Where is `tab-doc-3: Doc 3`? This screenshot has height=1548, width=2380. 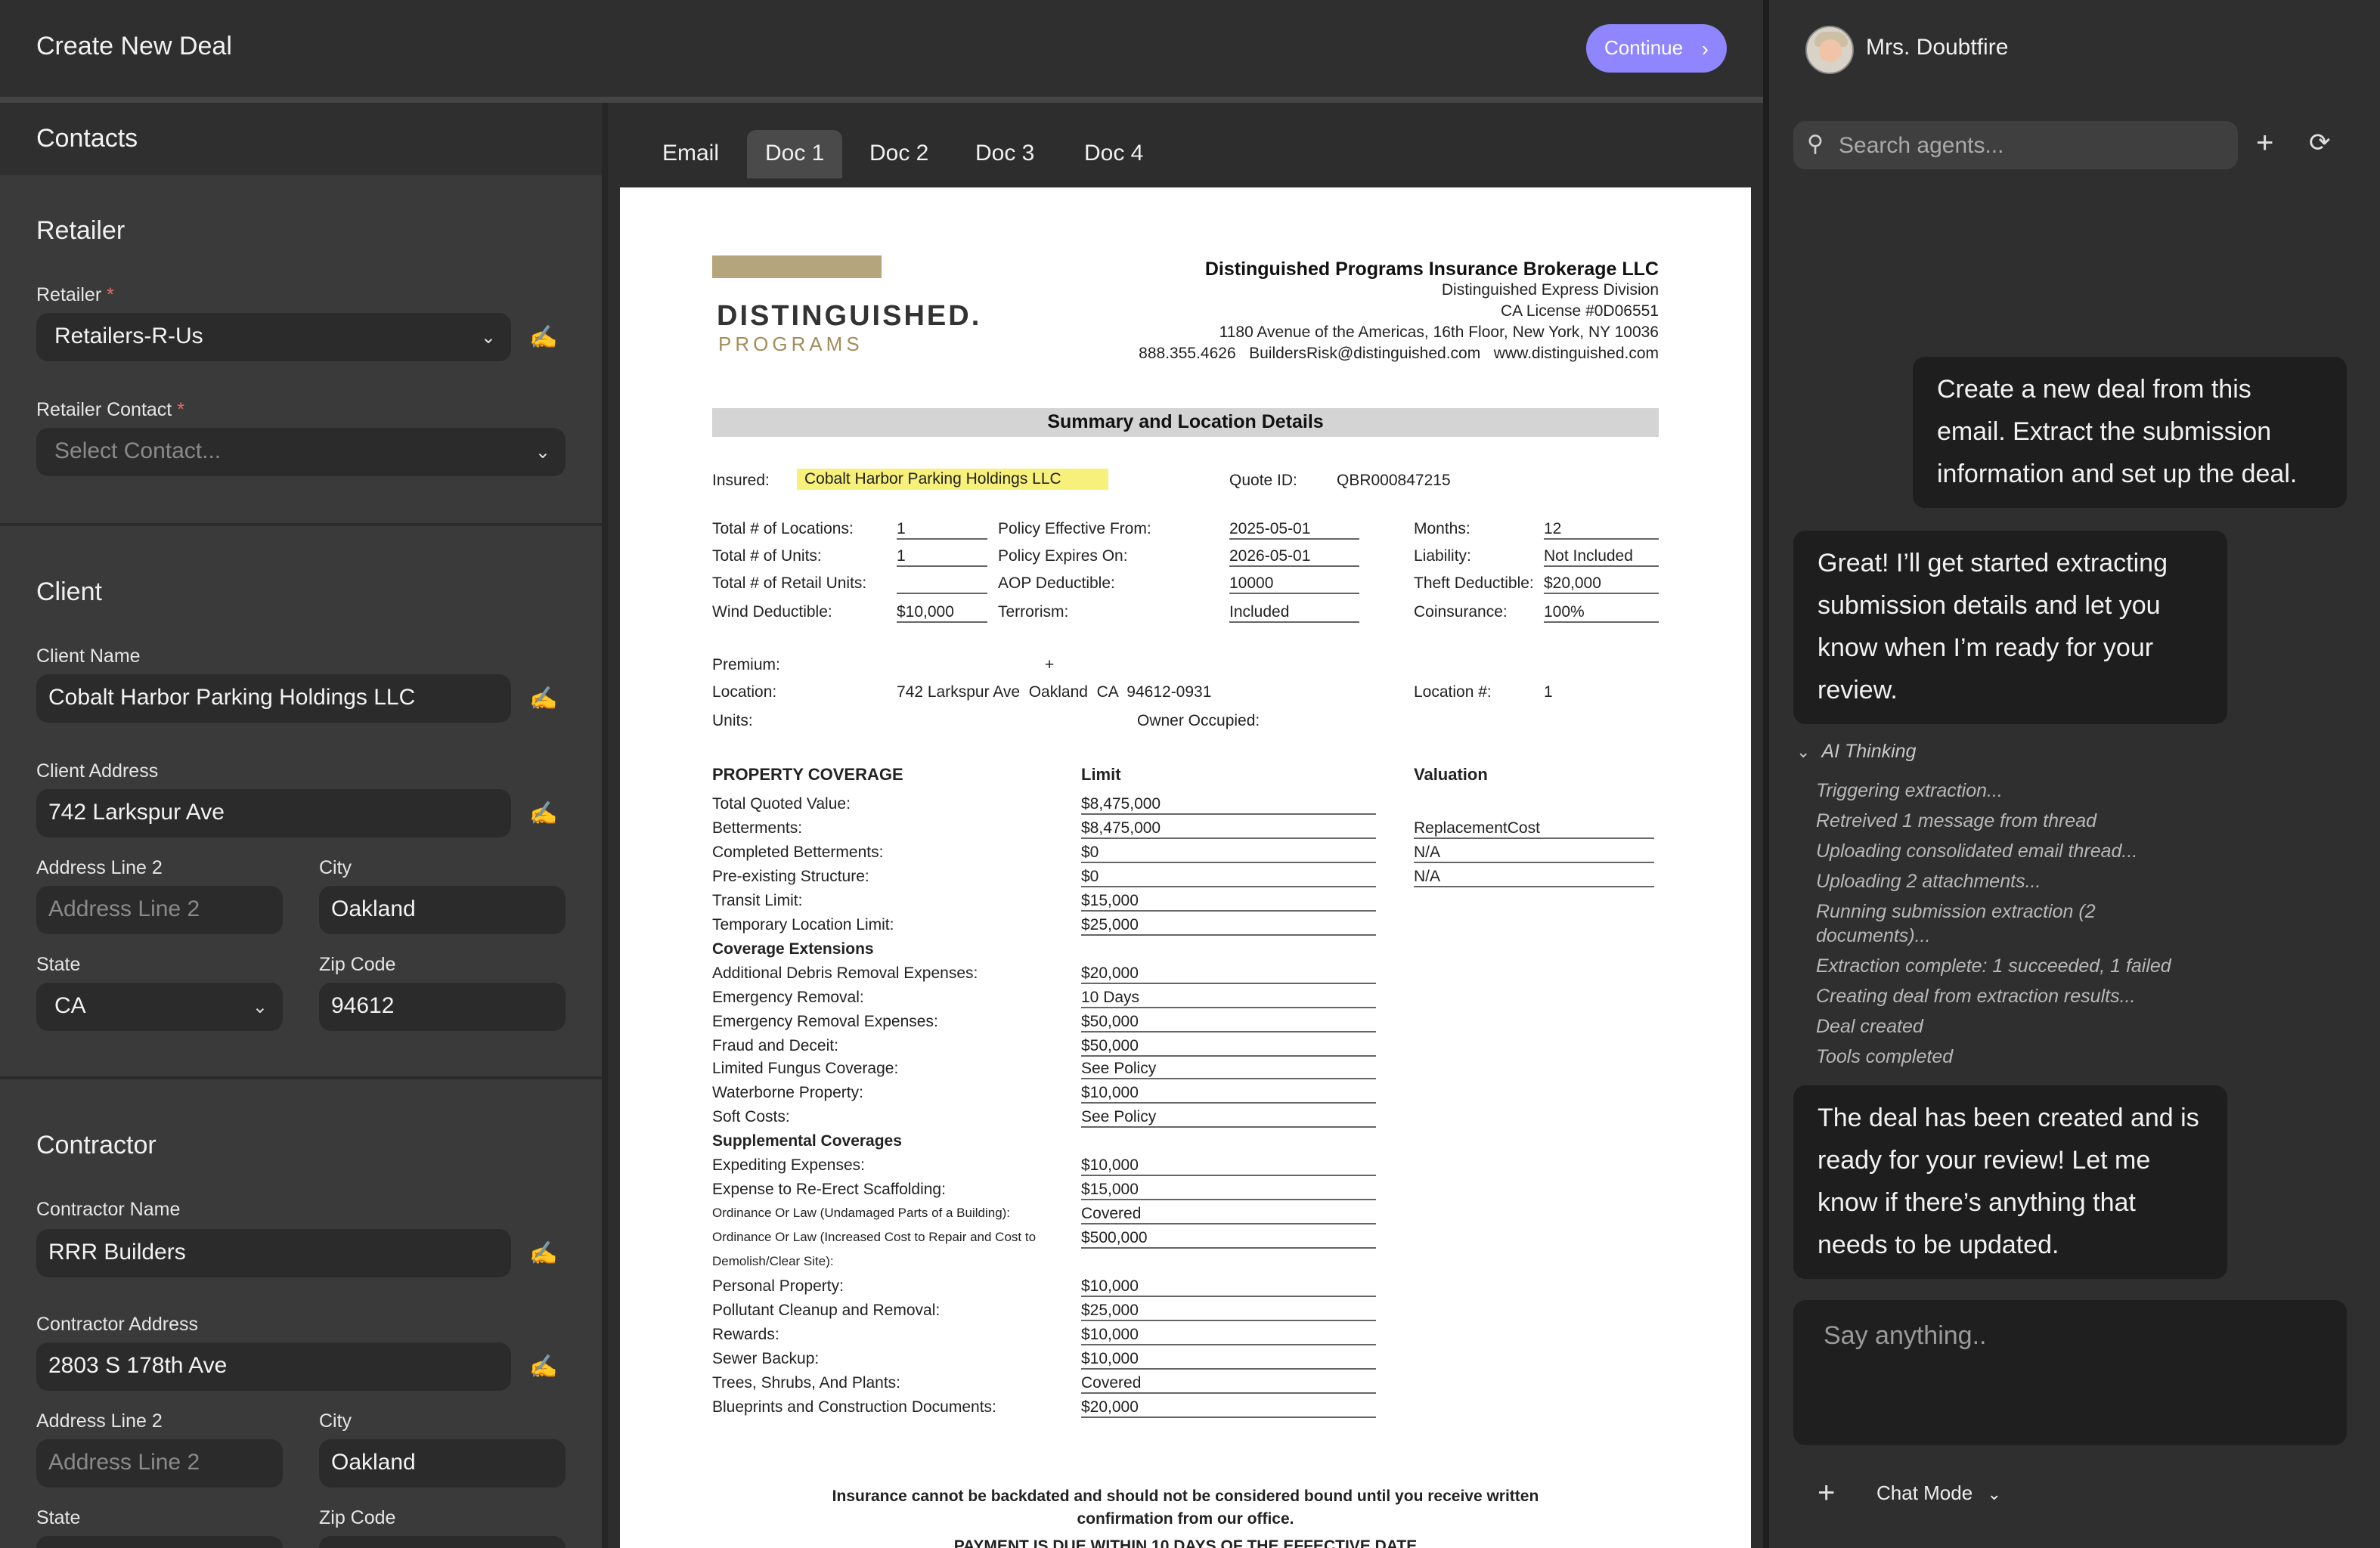 tab-doc-3: Doc 3 is located at coordinates (1004, 154).